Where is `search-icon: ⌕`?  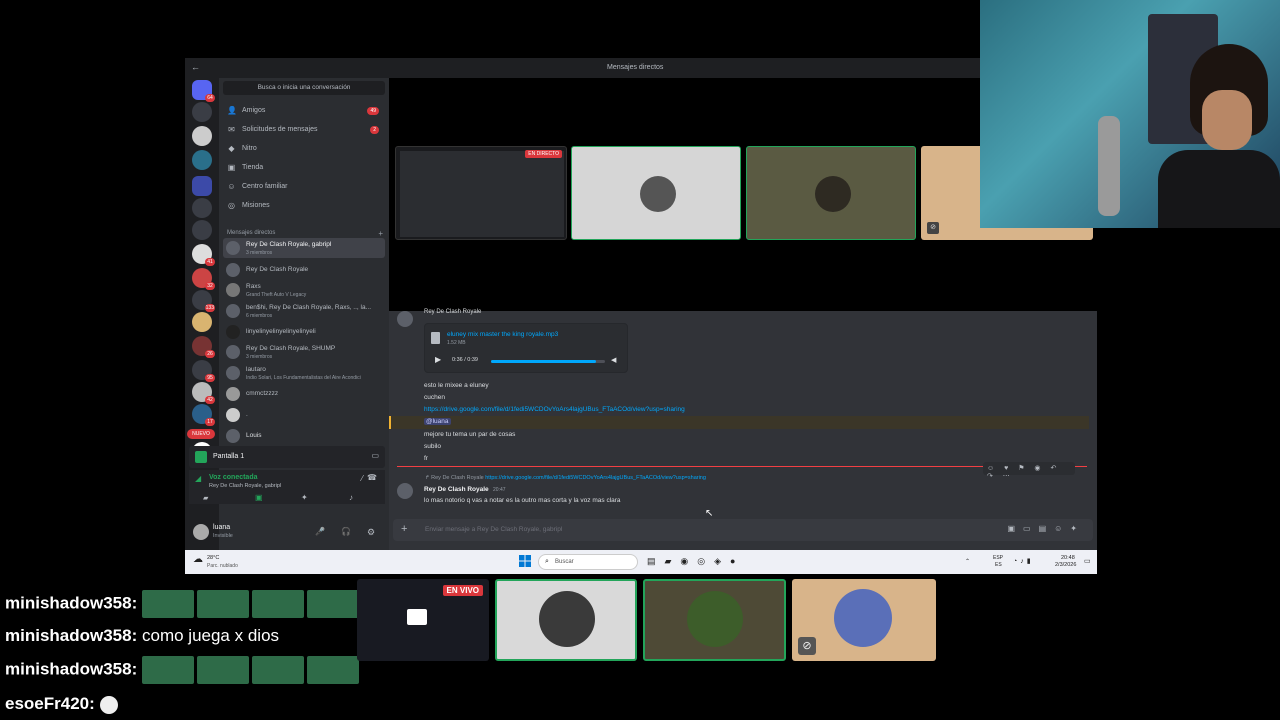
search-icon: ⌕ is located at coordinates (547, 561).